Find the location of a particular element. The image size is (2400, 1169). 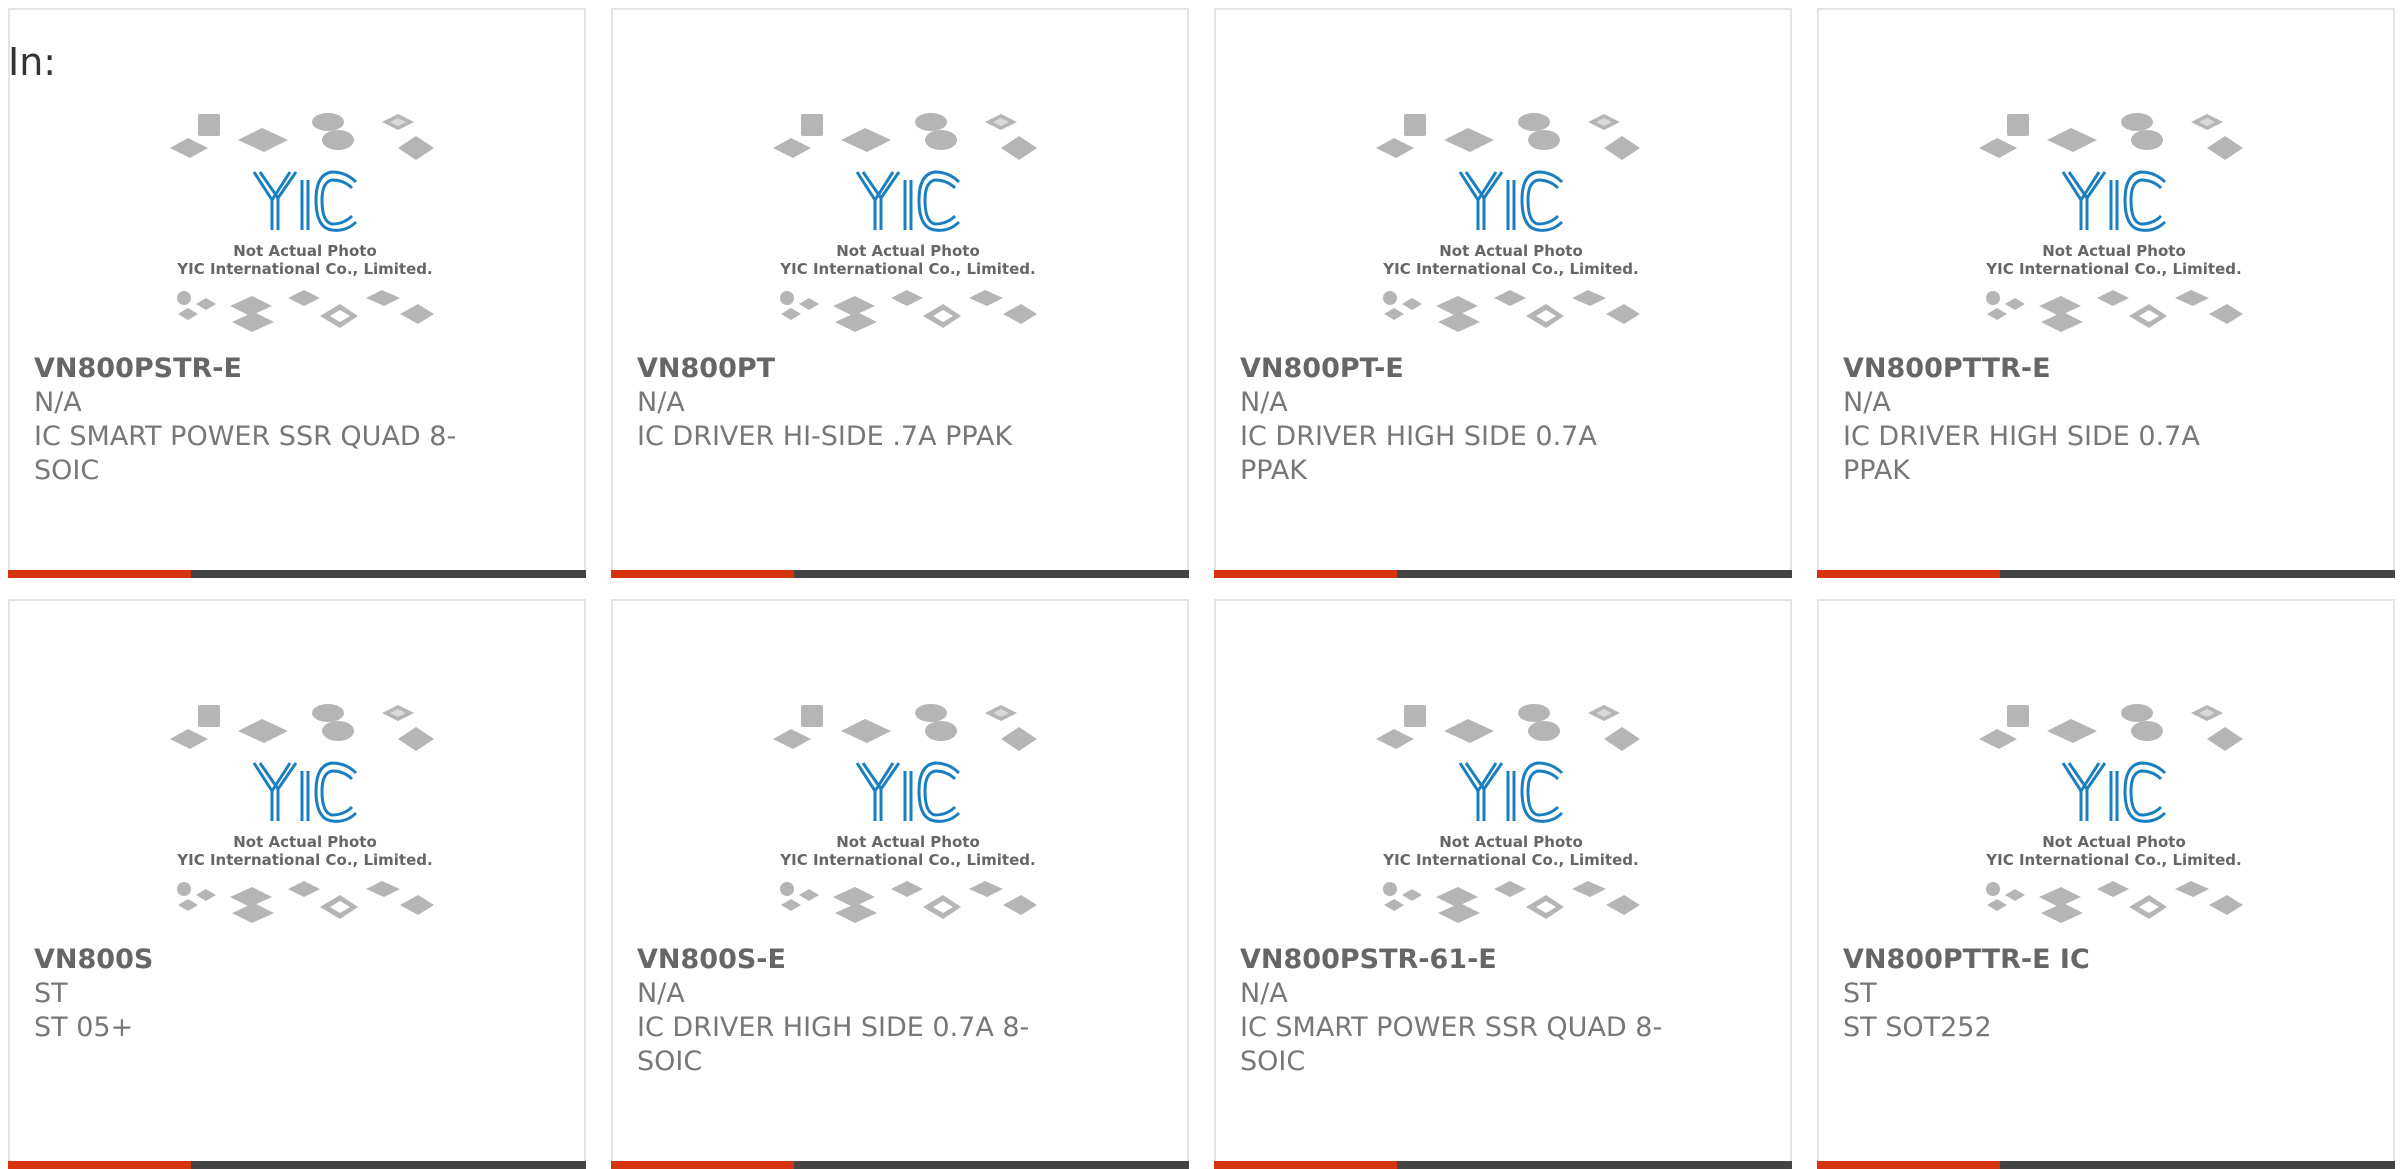

part-number-link: VN800PT-E is located at coordinates (1503, 369).